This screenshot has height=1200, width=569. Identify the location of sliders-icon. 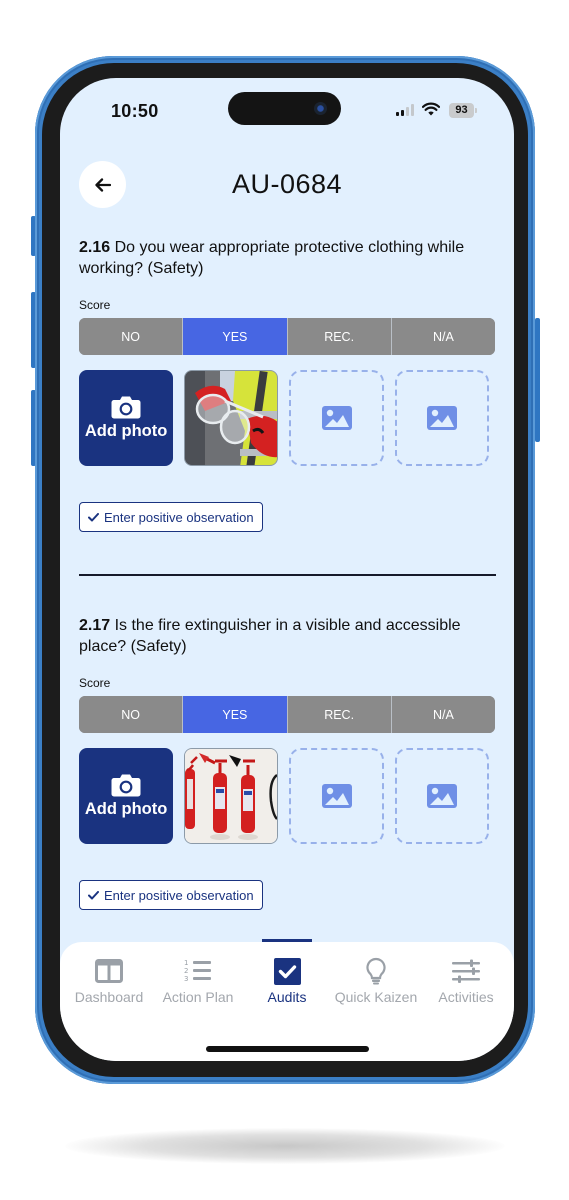
(466, 971).